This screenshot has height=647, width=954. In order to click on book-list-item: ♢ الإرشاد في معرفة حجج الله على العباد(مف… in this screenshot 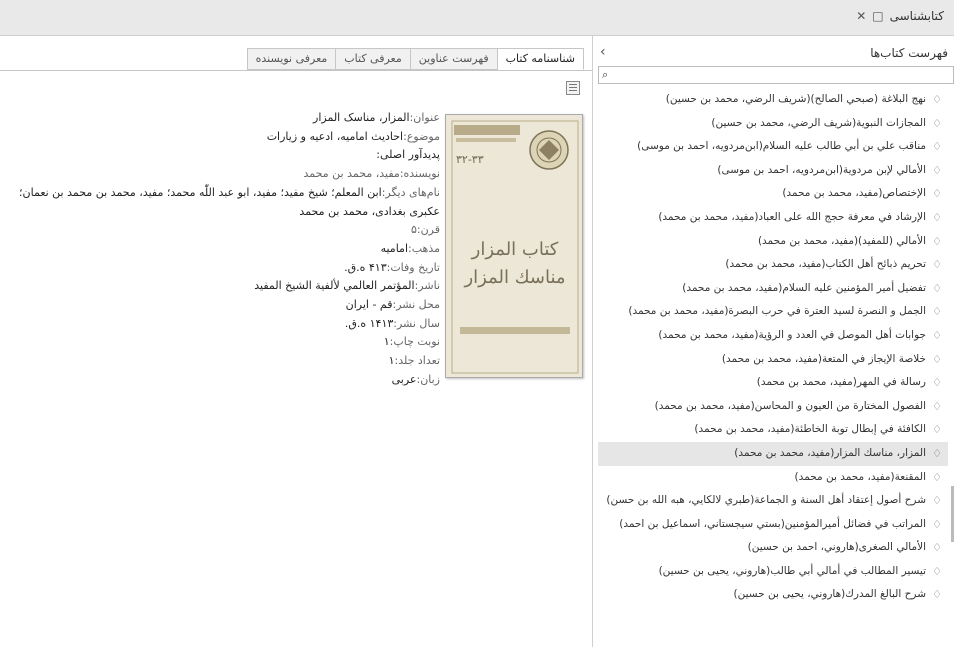, I will do `click(773, 218)`.